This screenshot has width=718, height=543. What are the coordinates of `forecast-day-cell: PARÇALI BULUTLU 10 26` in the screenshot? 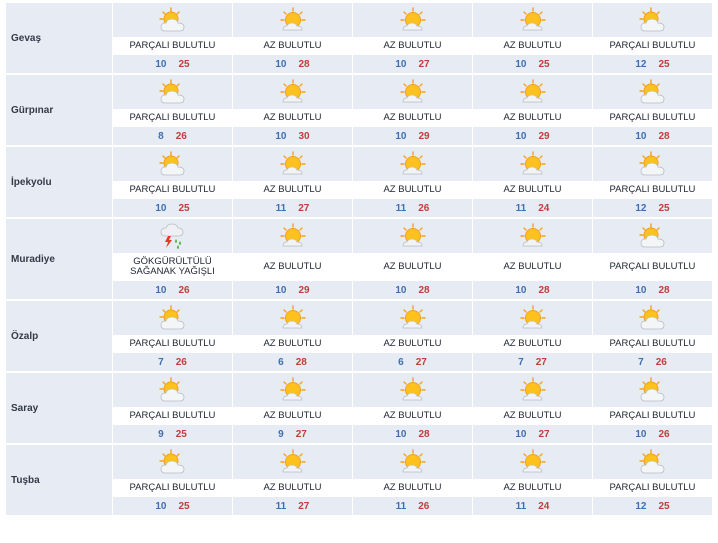 It's located at (652, 409).